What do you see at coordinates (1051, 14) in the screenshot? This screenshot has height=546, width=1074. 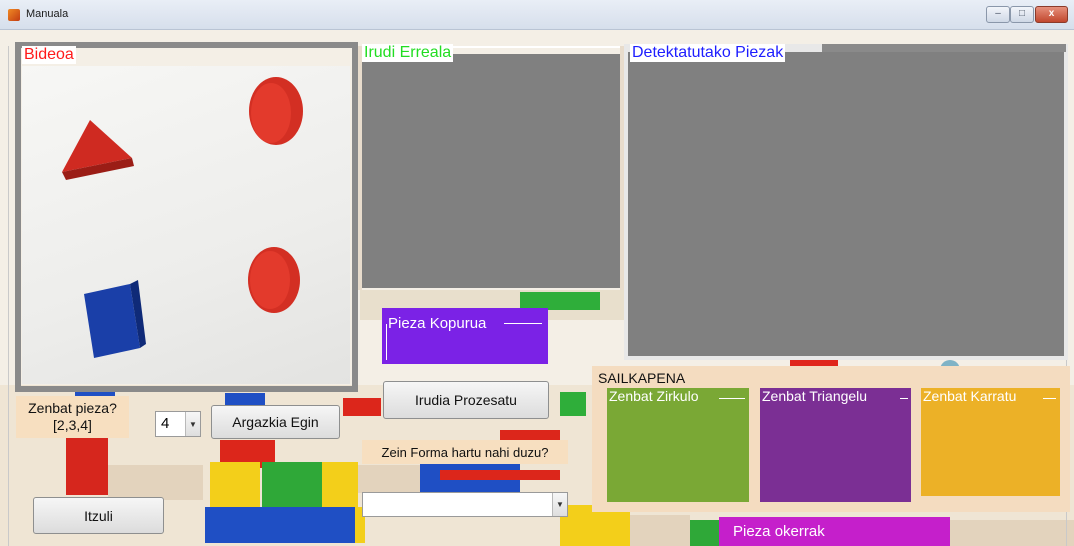 I see `close-button: x` at bounding box center [1051, 14].